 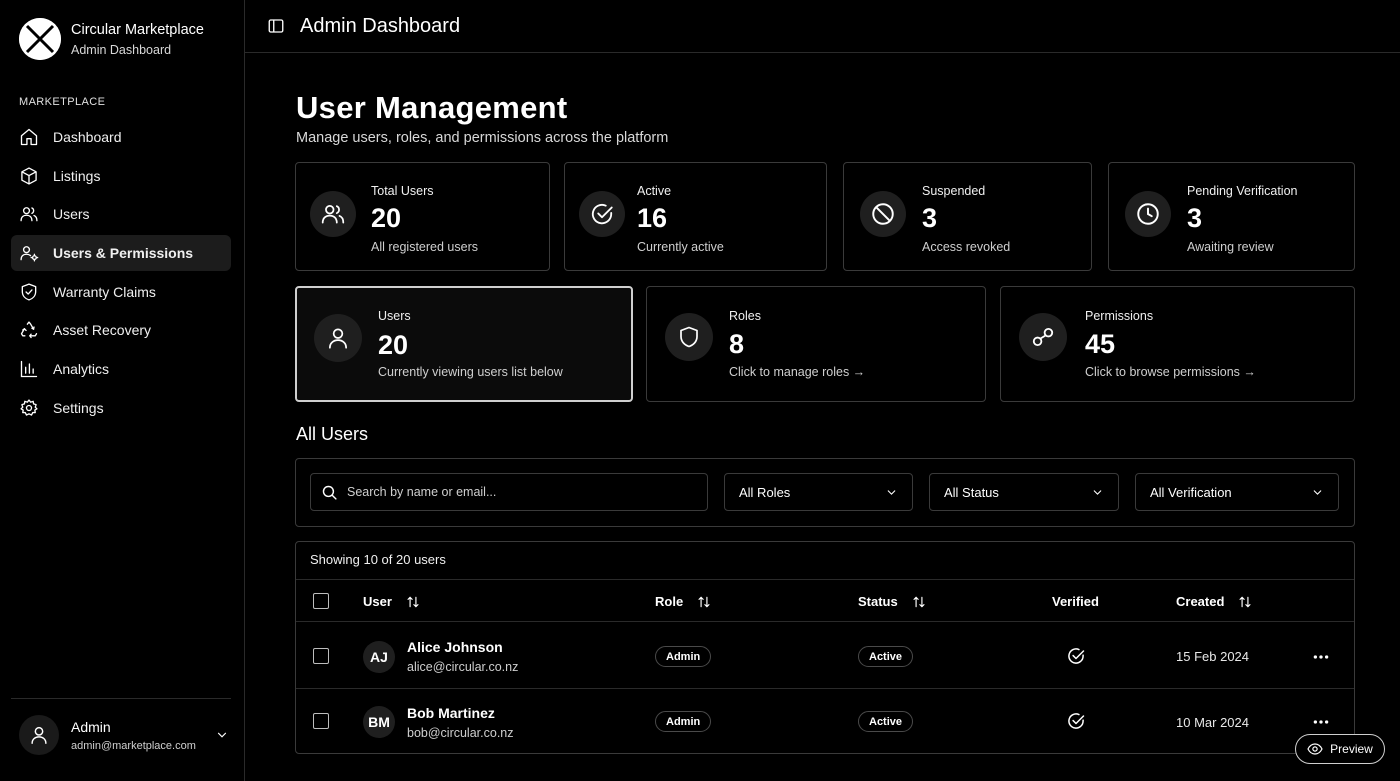 What do you see at coordinates (121, 176) in the screenshot?
I see `sidebar-item-listings: Listings` at bounding box center [121, 176].